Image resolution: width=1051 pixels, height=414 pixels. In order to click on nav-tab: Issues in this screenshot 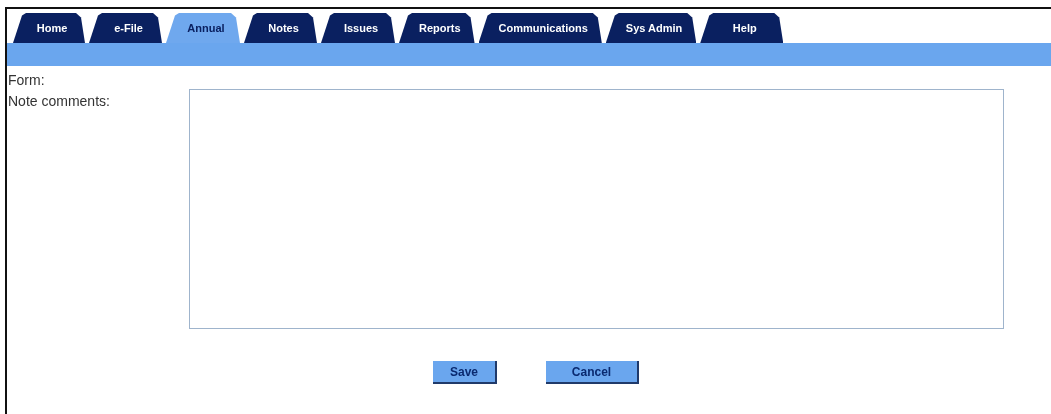, I will do `click(358, 28)`.